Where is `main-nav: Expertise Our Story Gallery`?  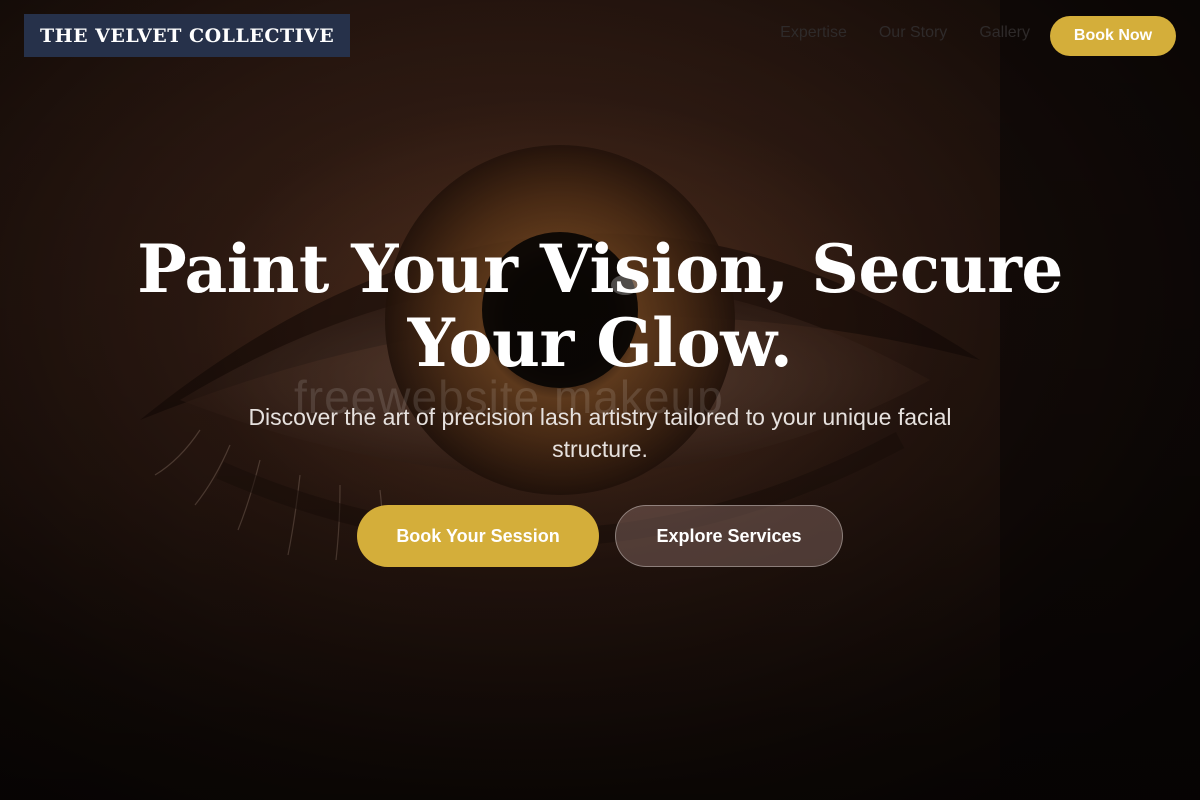
main-nav: Expertise Our Story Gallery is located at coordinates (905, 33).